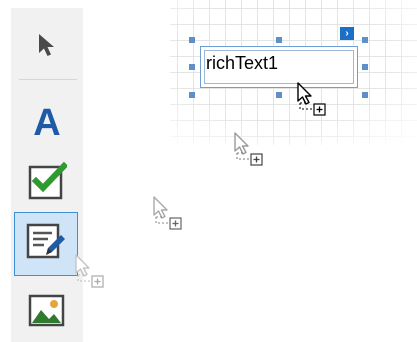 The width and height of the screenshot is (417, 342). I want to click on toolbox-item-pointer, so click(47, 47).